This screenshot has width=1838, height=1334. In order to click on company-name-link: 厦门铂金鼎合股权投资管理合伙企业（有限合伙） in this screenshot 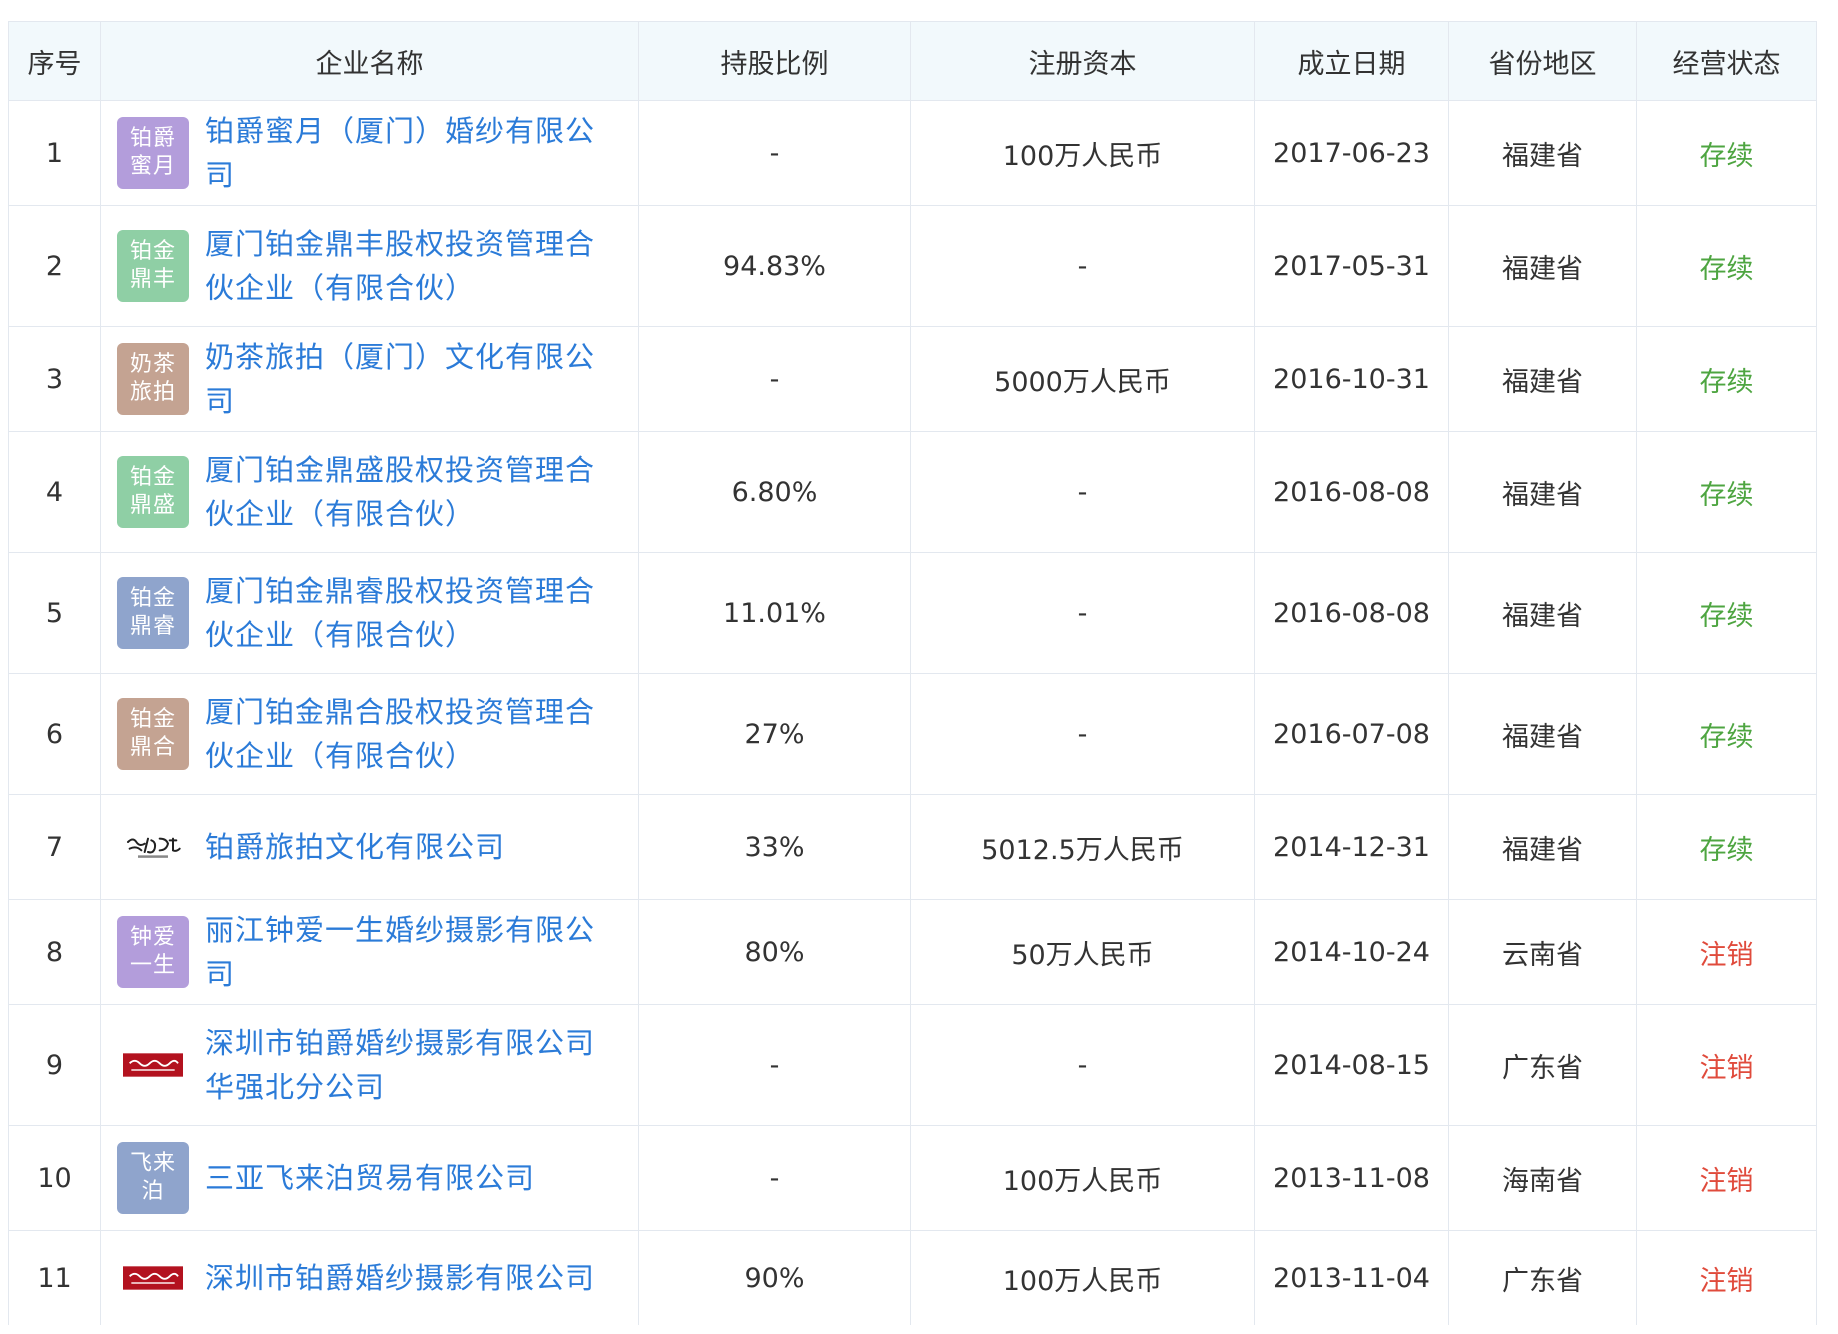, I will do `click(406, 734)`.